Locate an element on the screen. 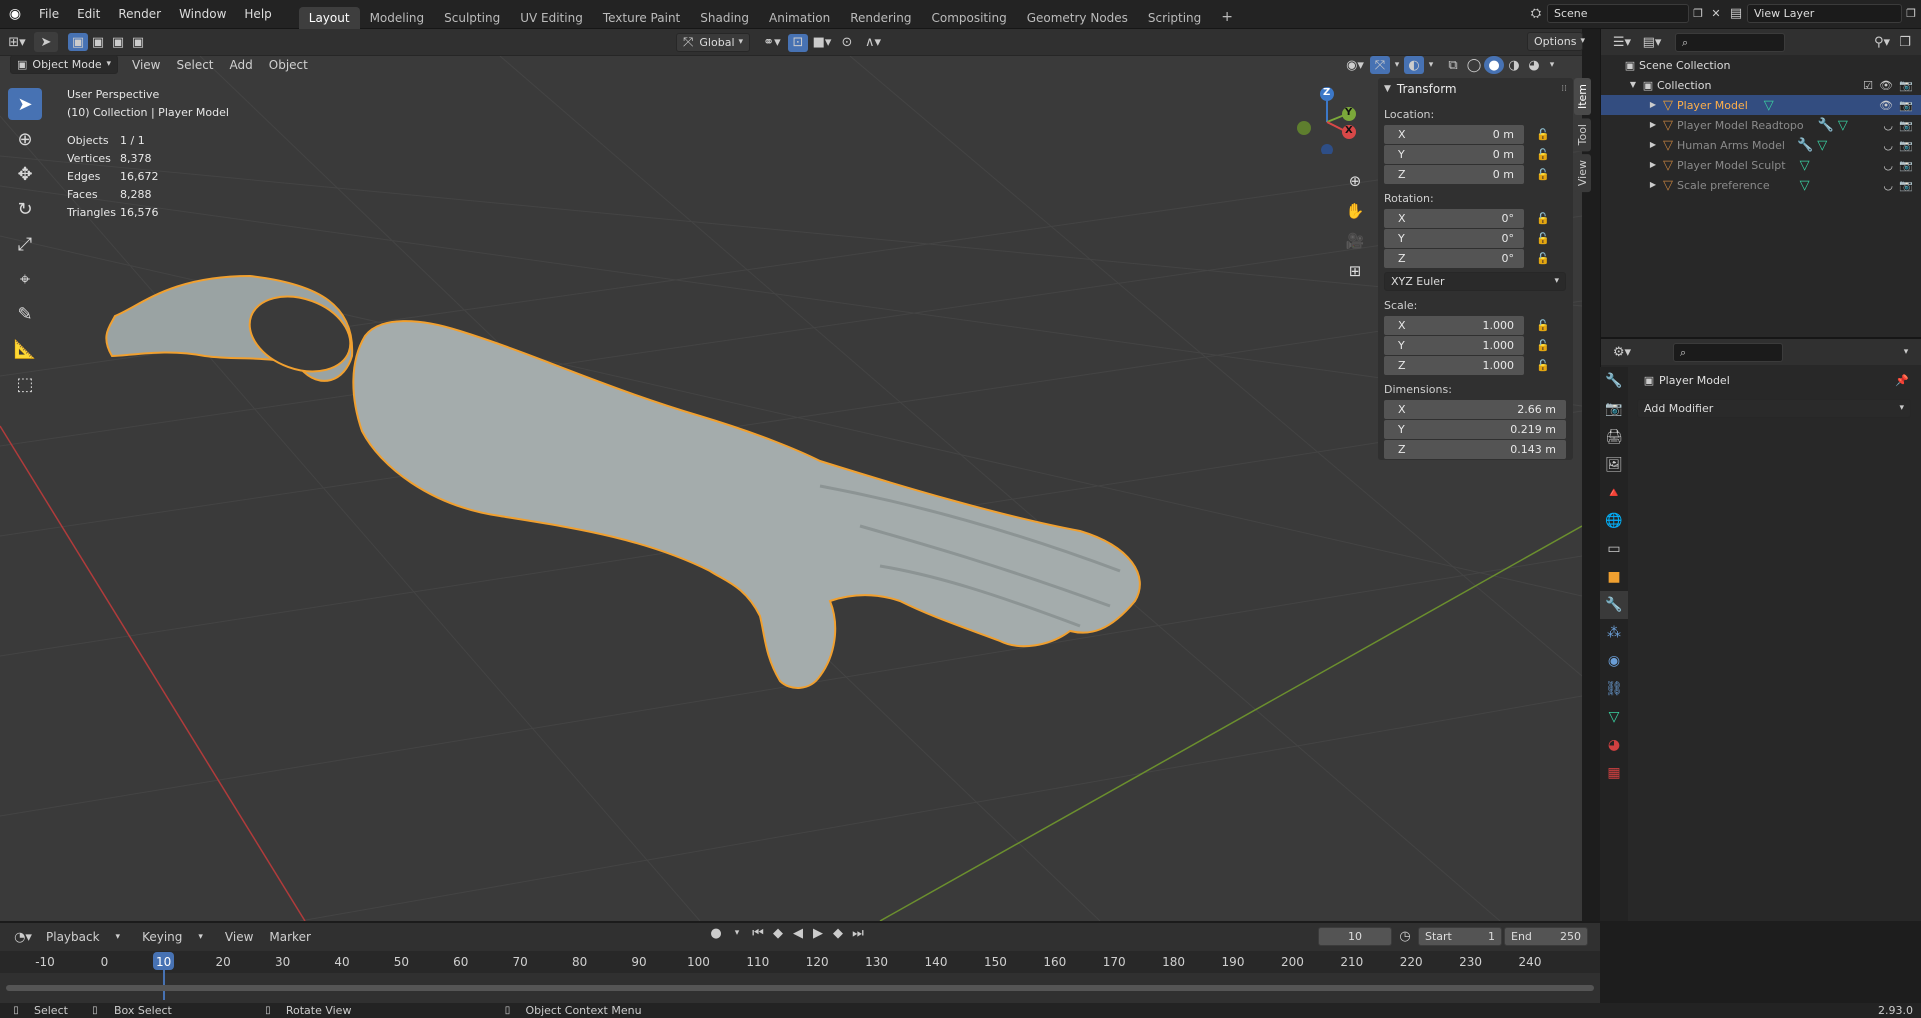  annotate-tool-icon: ✎ is located at coordinates (25, 314).